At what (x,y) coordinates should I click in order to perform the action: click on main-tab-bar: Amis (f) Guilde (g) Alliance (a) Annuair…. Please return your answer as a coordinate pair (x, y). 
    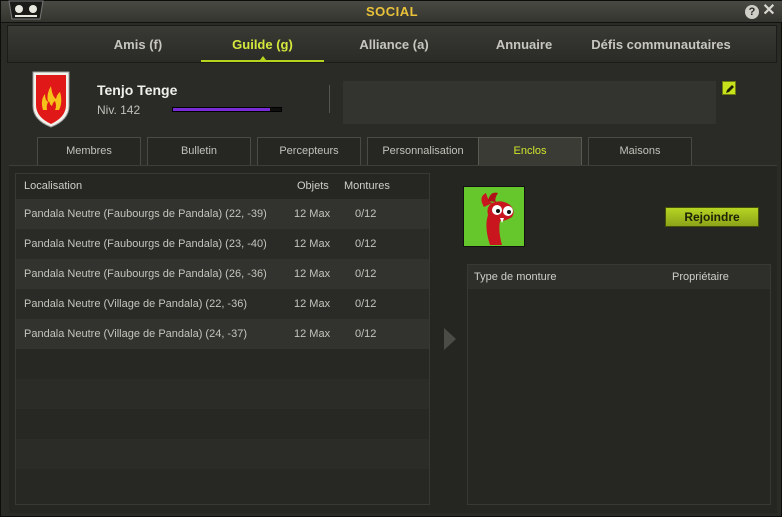
    Looking at the image, I should click on (392, 44).